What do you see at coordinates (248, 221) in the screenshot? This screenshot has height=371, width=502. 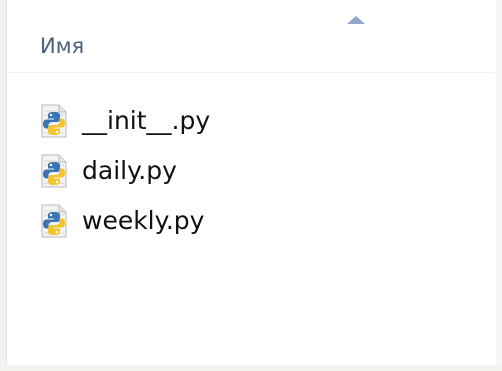 I see `file-item-weekly: weekly.py` at bounding box center [248, 221].